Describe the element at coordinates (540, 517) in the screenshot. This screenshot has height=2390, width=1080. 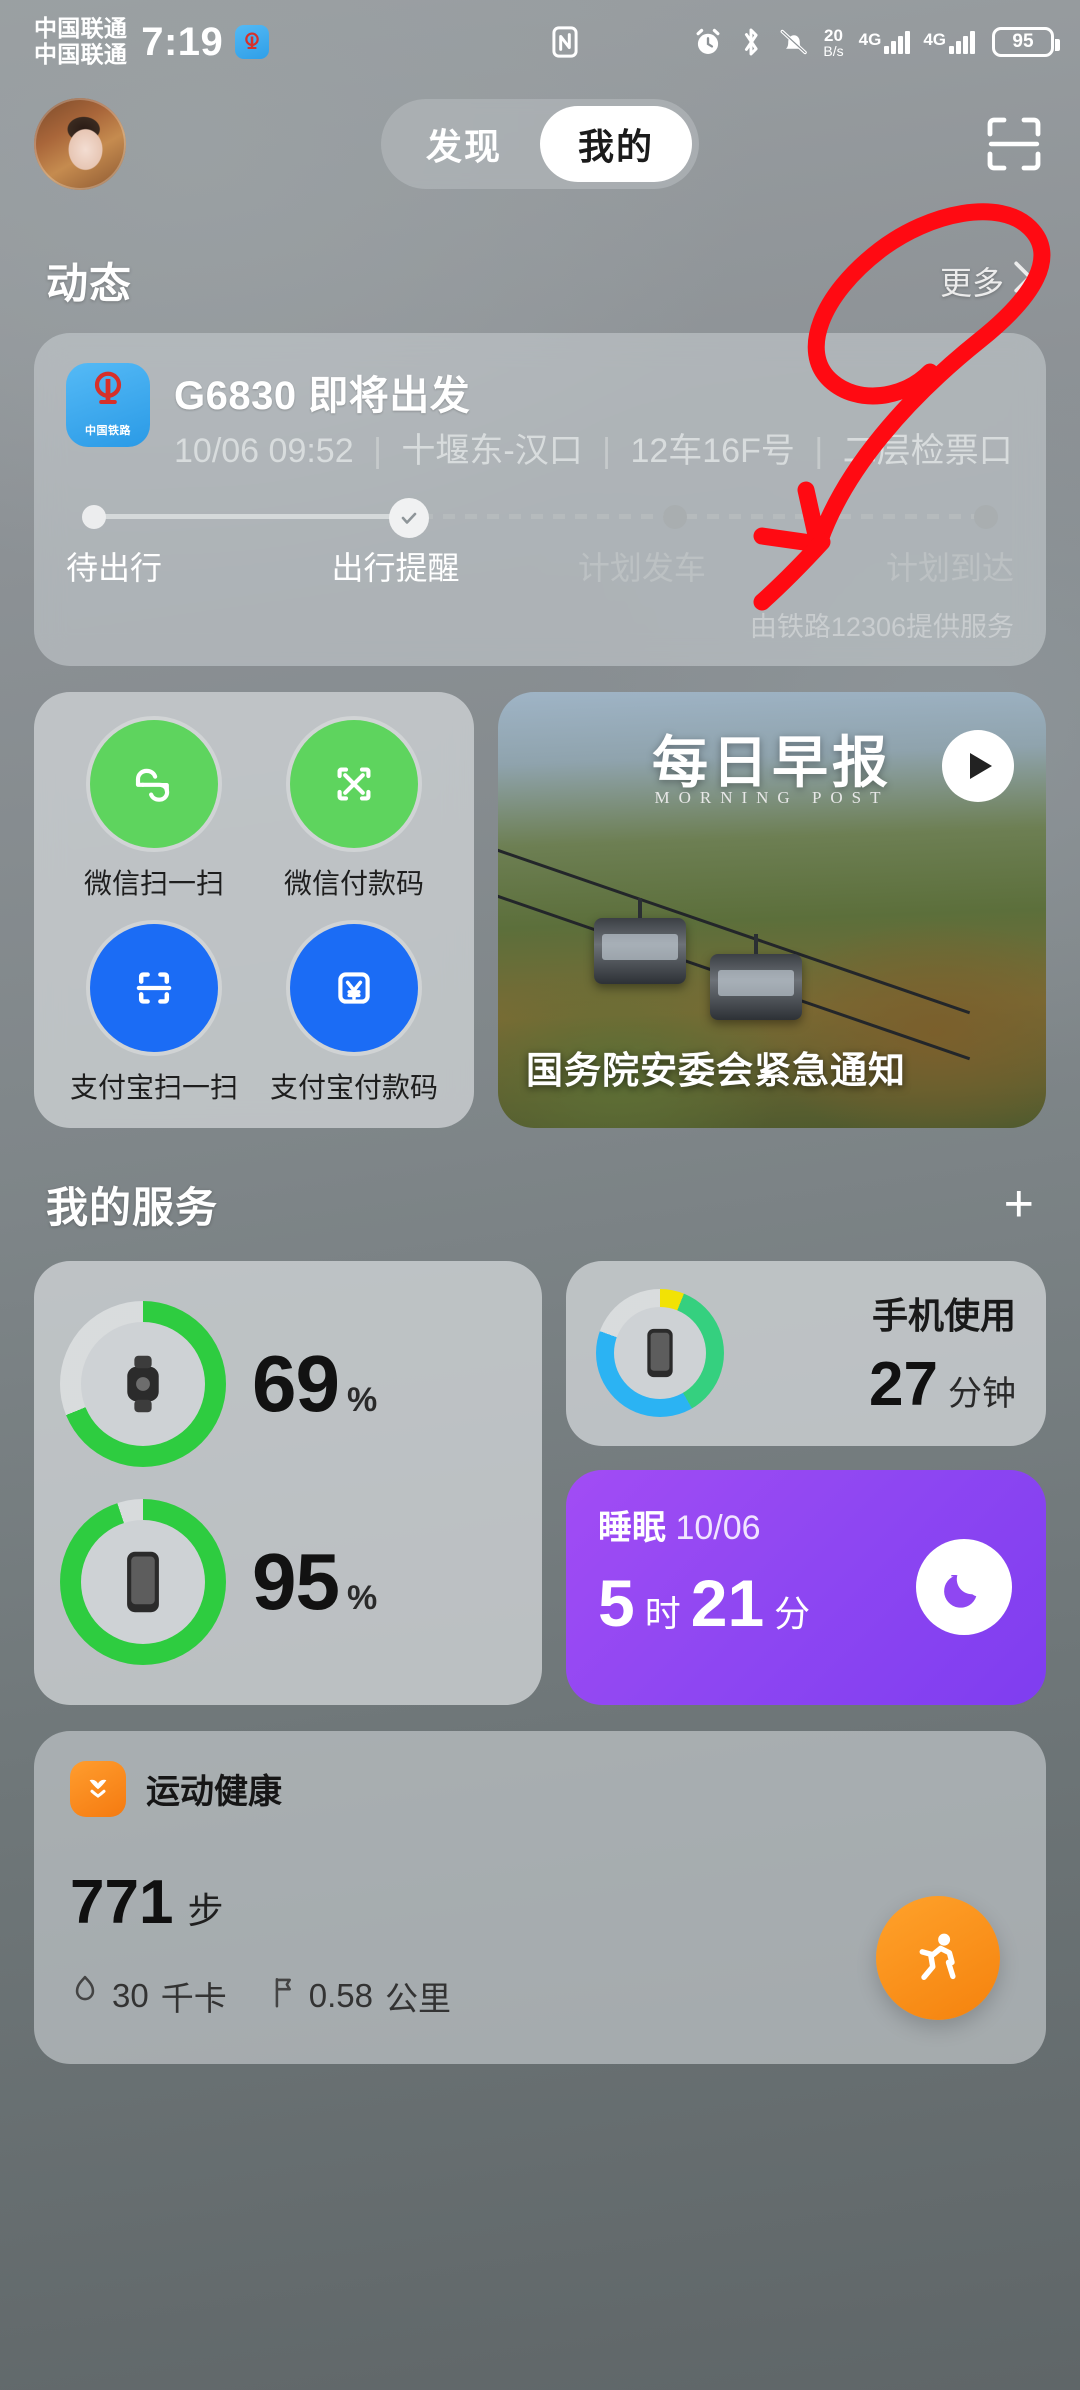
I see `train-progress-timeline` at that location.